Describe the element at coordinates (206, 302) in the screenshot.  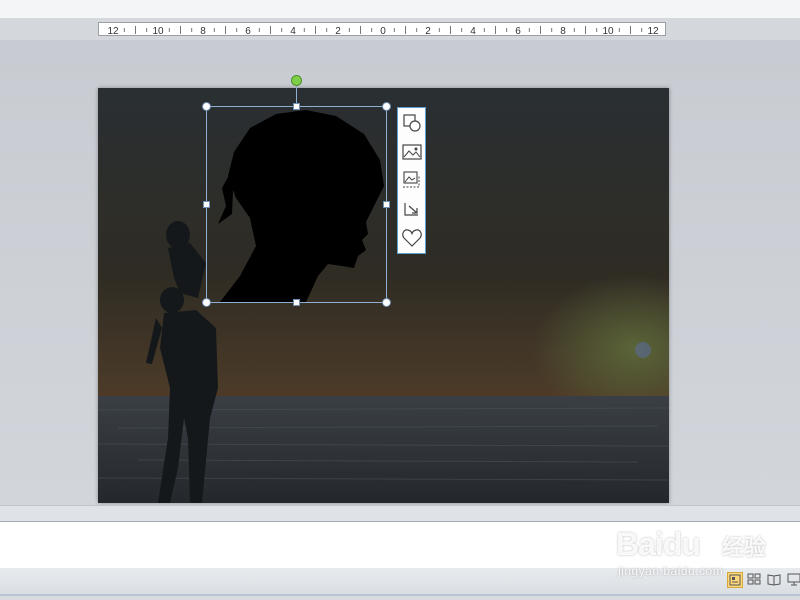
I see `resize-handle-bottom-left` at that location.